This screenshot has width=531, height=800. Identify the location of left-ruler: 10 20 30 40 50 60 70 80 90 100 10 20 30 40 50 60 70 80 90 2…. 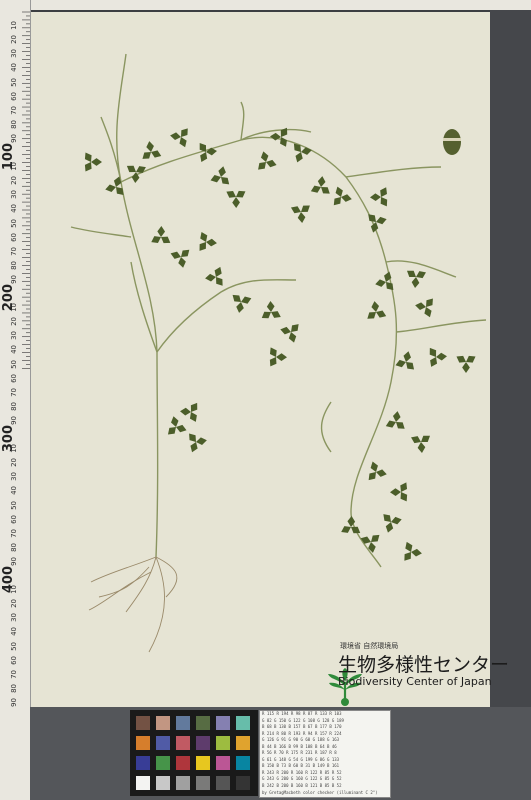
(15, 357).